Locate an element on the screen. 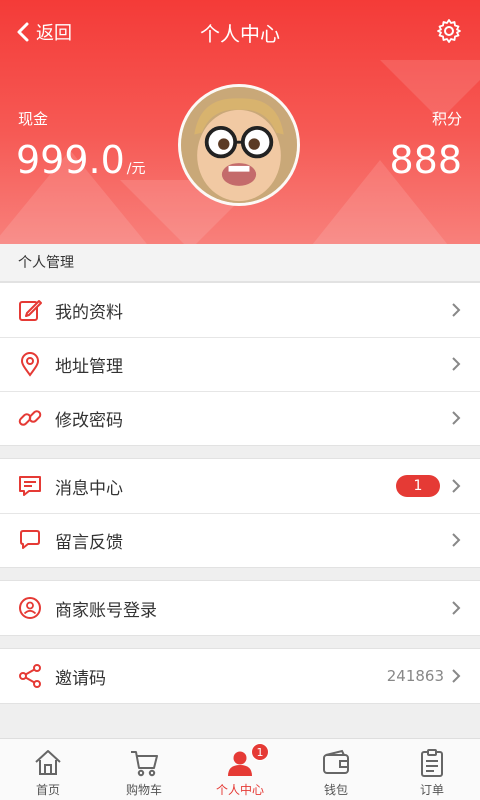 This screenshot has width=480, height=800. address-management-row: 地址管理 is located at coordinates (240, 364).